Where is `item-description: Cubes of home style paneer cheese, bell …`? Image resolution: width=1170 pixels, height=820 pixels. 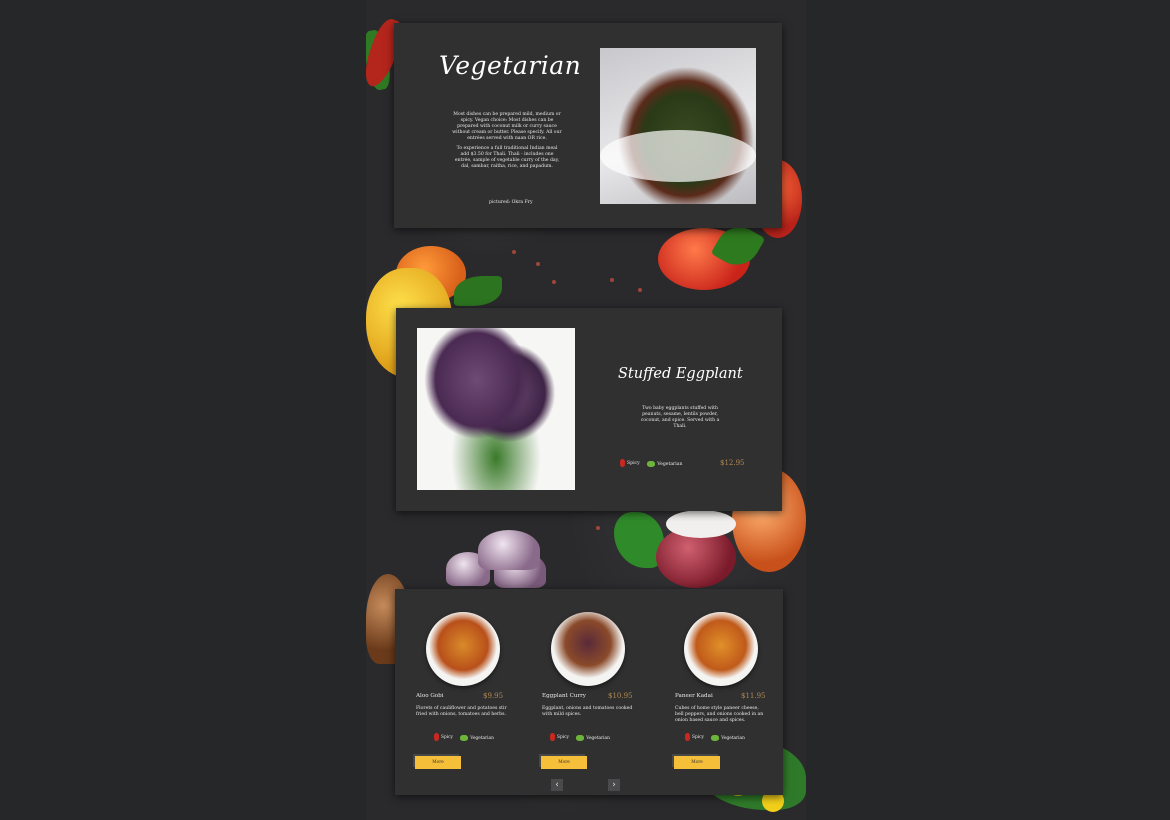 item-description: Cubes of home style paneer cheese, bell … is located at coordinates (719, 714).